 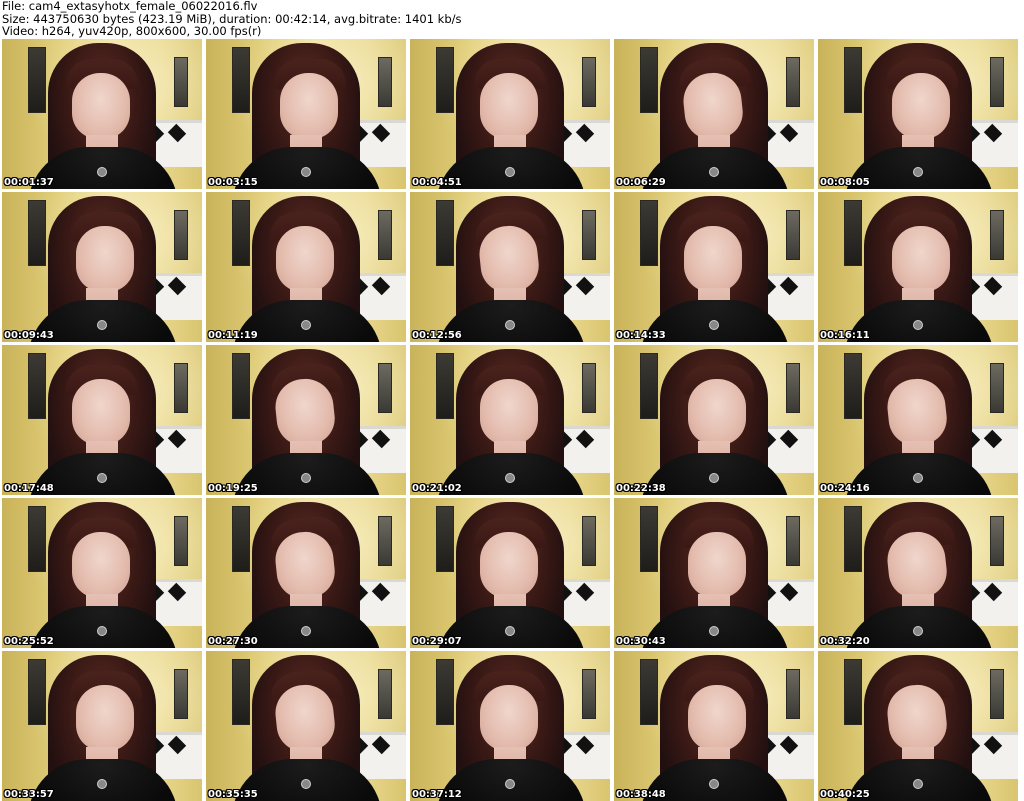 What do you see at coordinates (510, 114) in the screenshot?
I see `thumbnail: 00:04:51` at bounding box center [510, 114].